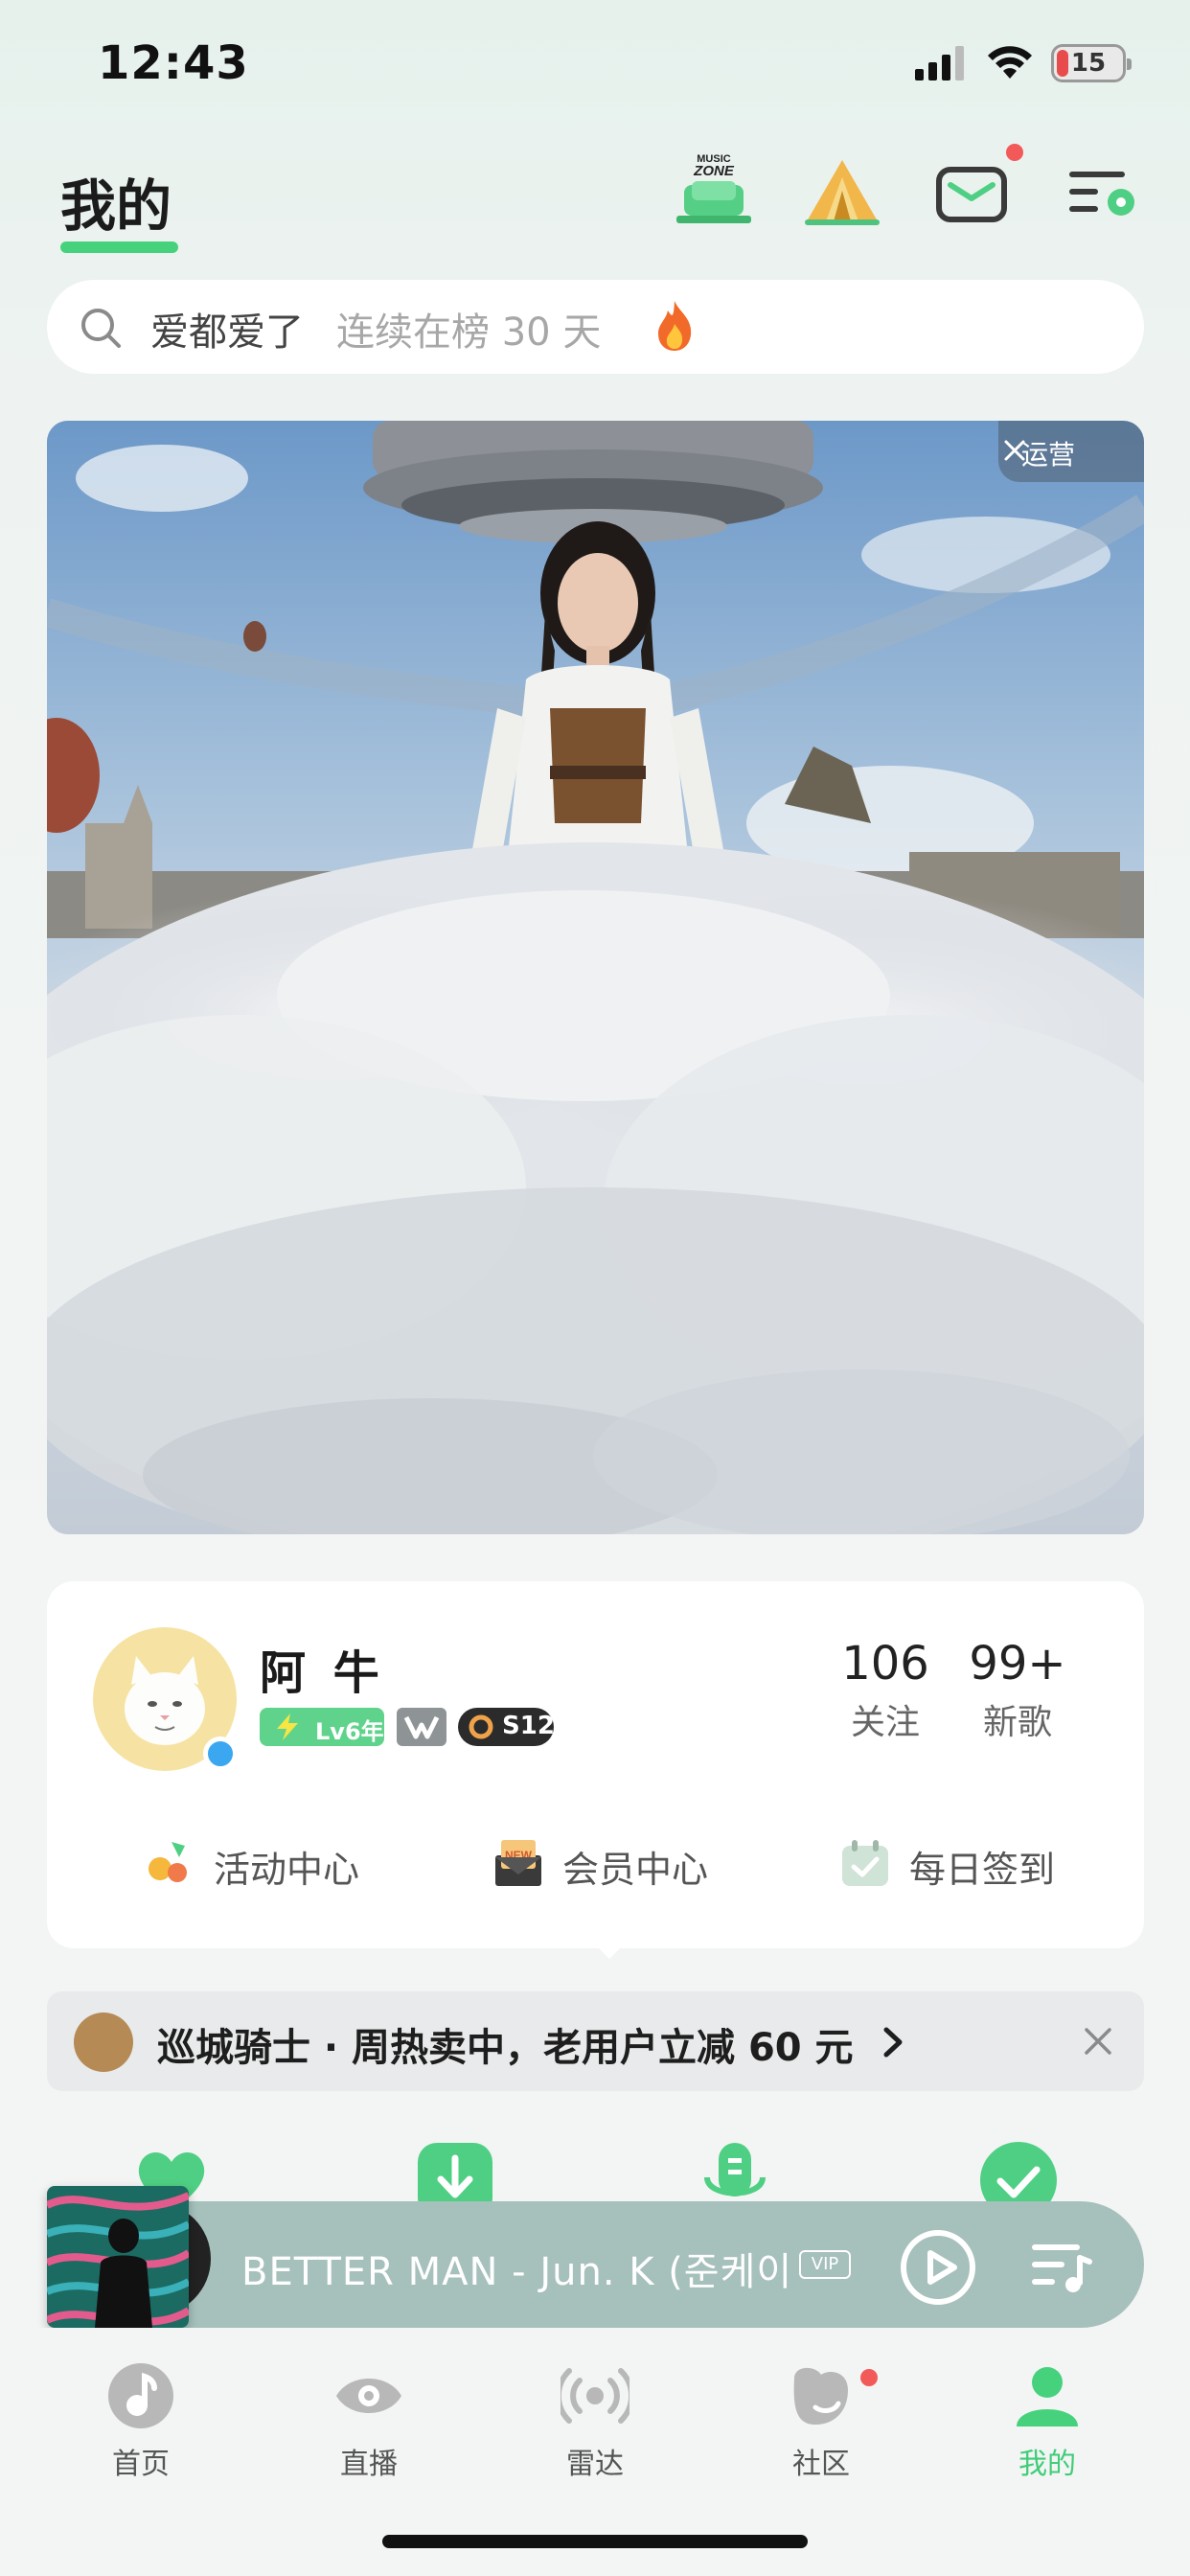 The image size is (1190, 2576). Describe the element at coordinates (1015, 152) in the screenshot. I see `message-notification-dot` at that location.